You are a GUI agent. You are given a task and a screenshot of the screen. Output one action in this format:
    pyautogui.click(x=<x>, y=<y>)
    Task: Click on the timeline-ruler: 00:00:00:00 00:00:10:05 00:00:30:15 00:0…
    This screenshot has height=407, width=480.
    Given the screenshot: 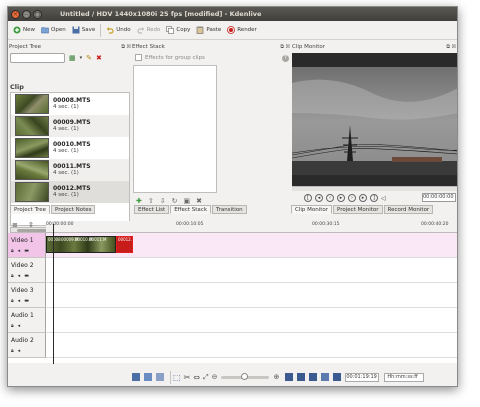 What is the action you would take?
    pyautogui.click(x=251, y=227)
    